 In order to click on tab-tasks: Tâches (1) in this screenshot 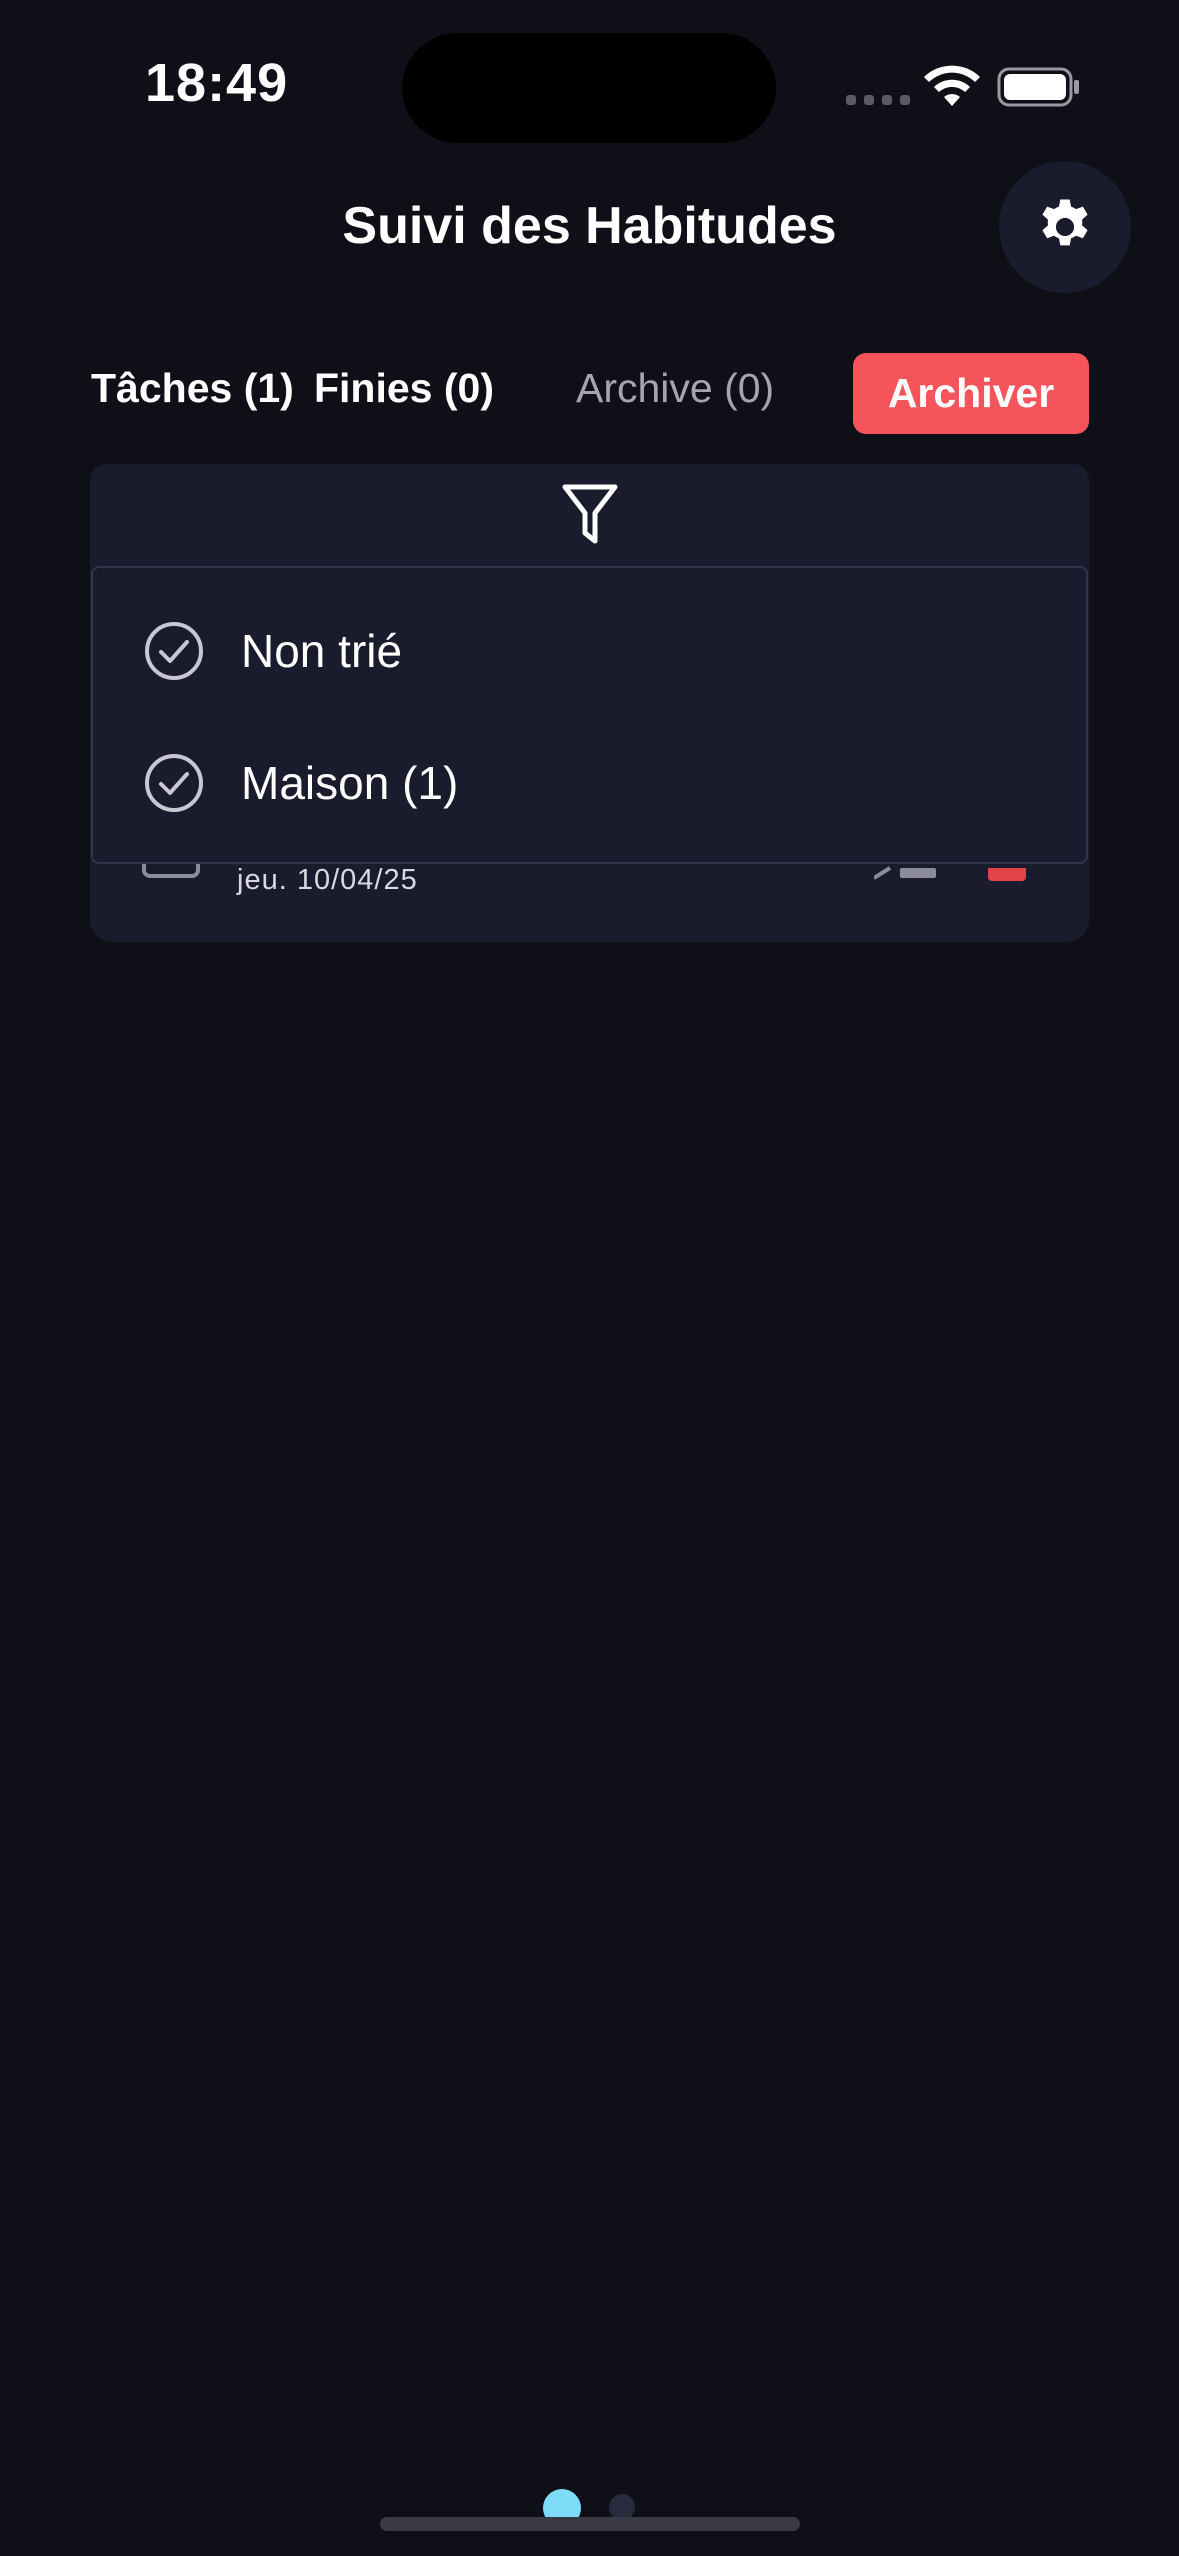, I will do `click(192, 388)`.